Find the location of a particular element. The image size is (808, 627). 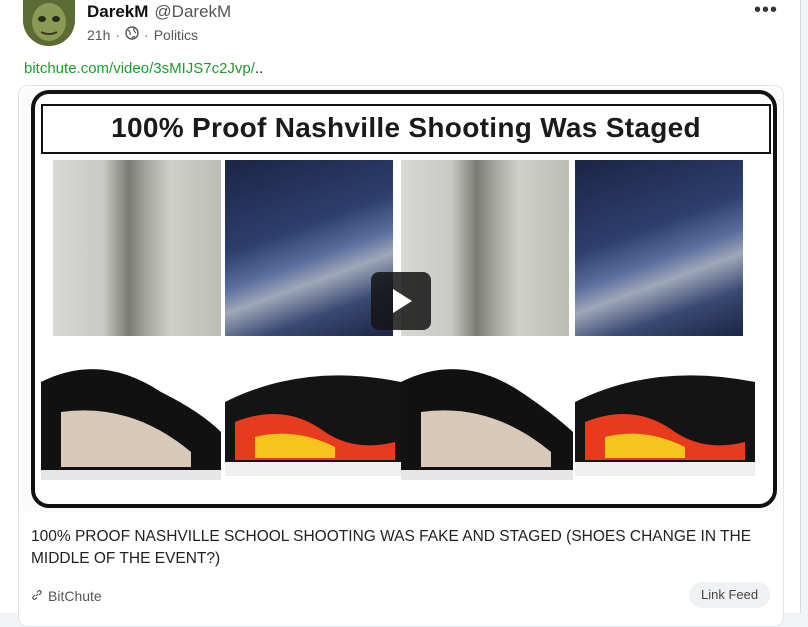

author-line: DarekM @DarekM is located at coordinates (159, 12).